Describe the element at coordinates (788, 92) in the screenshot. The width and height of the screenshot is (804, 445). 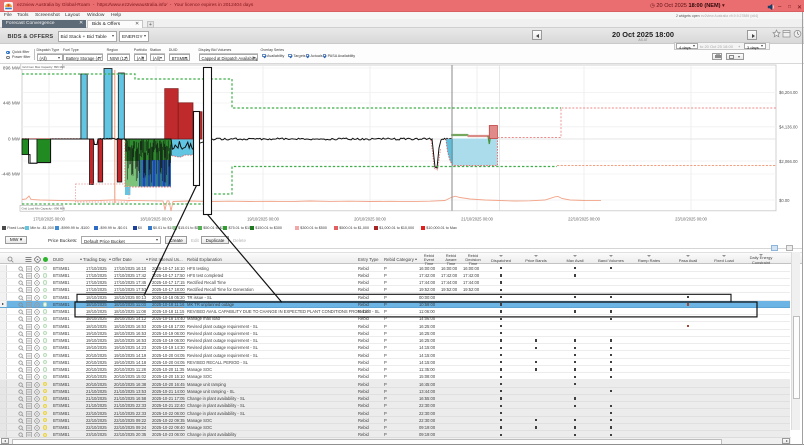
I see `svg-text: $6,204.00` at that location.